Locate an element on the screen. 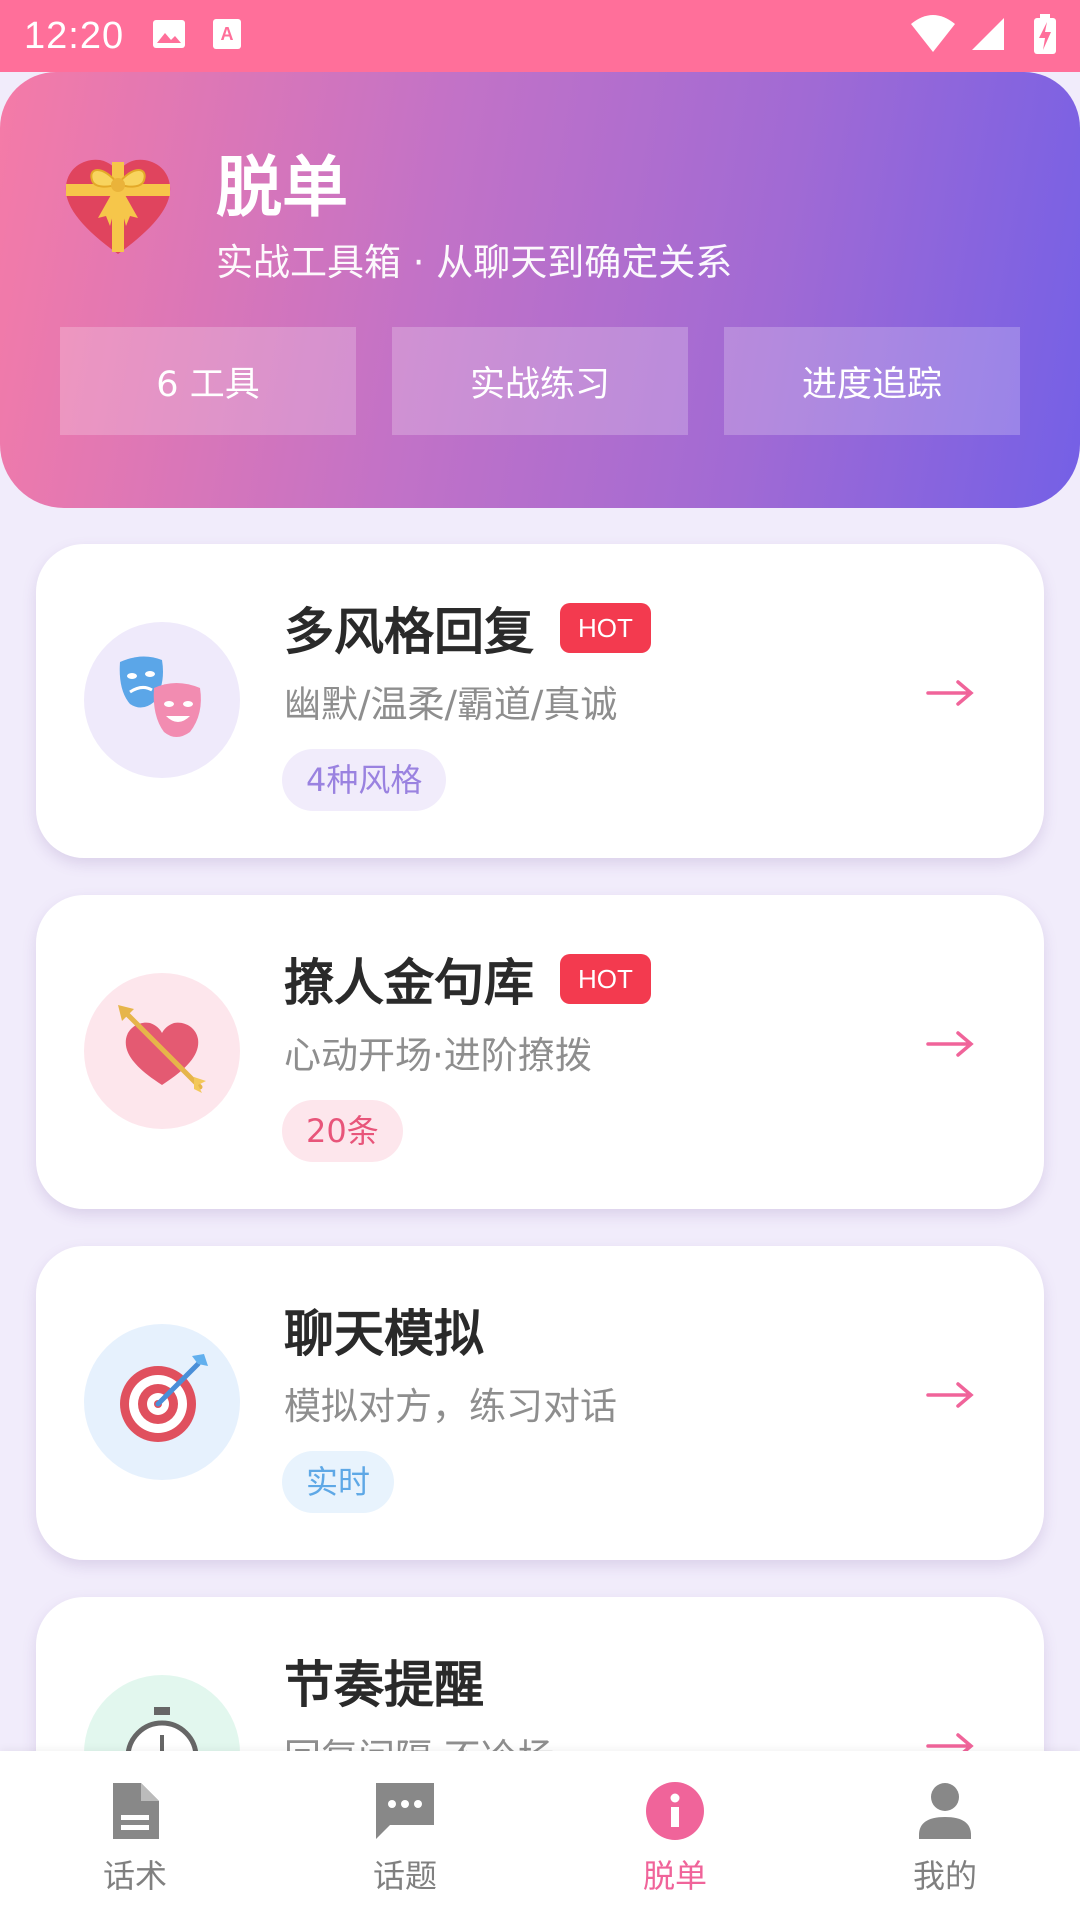 This screenshot has width=1080, height=1920. nav-label: 我的 is located at coordinates (944, 1876).